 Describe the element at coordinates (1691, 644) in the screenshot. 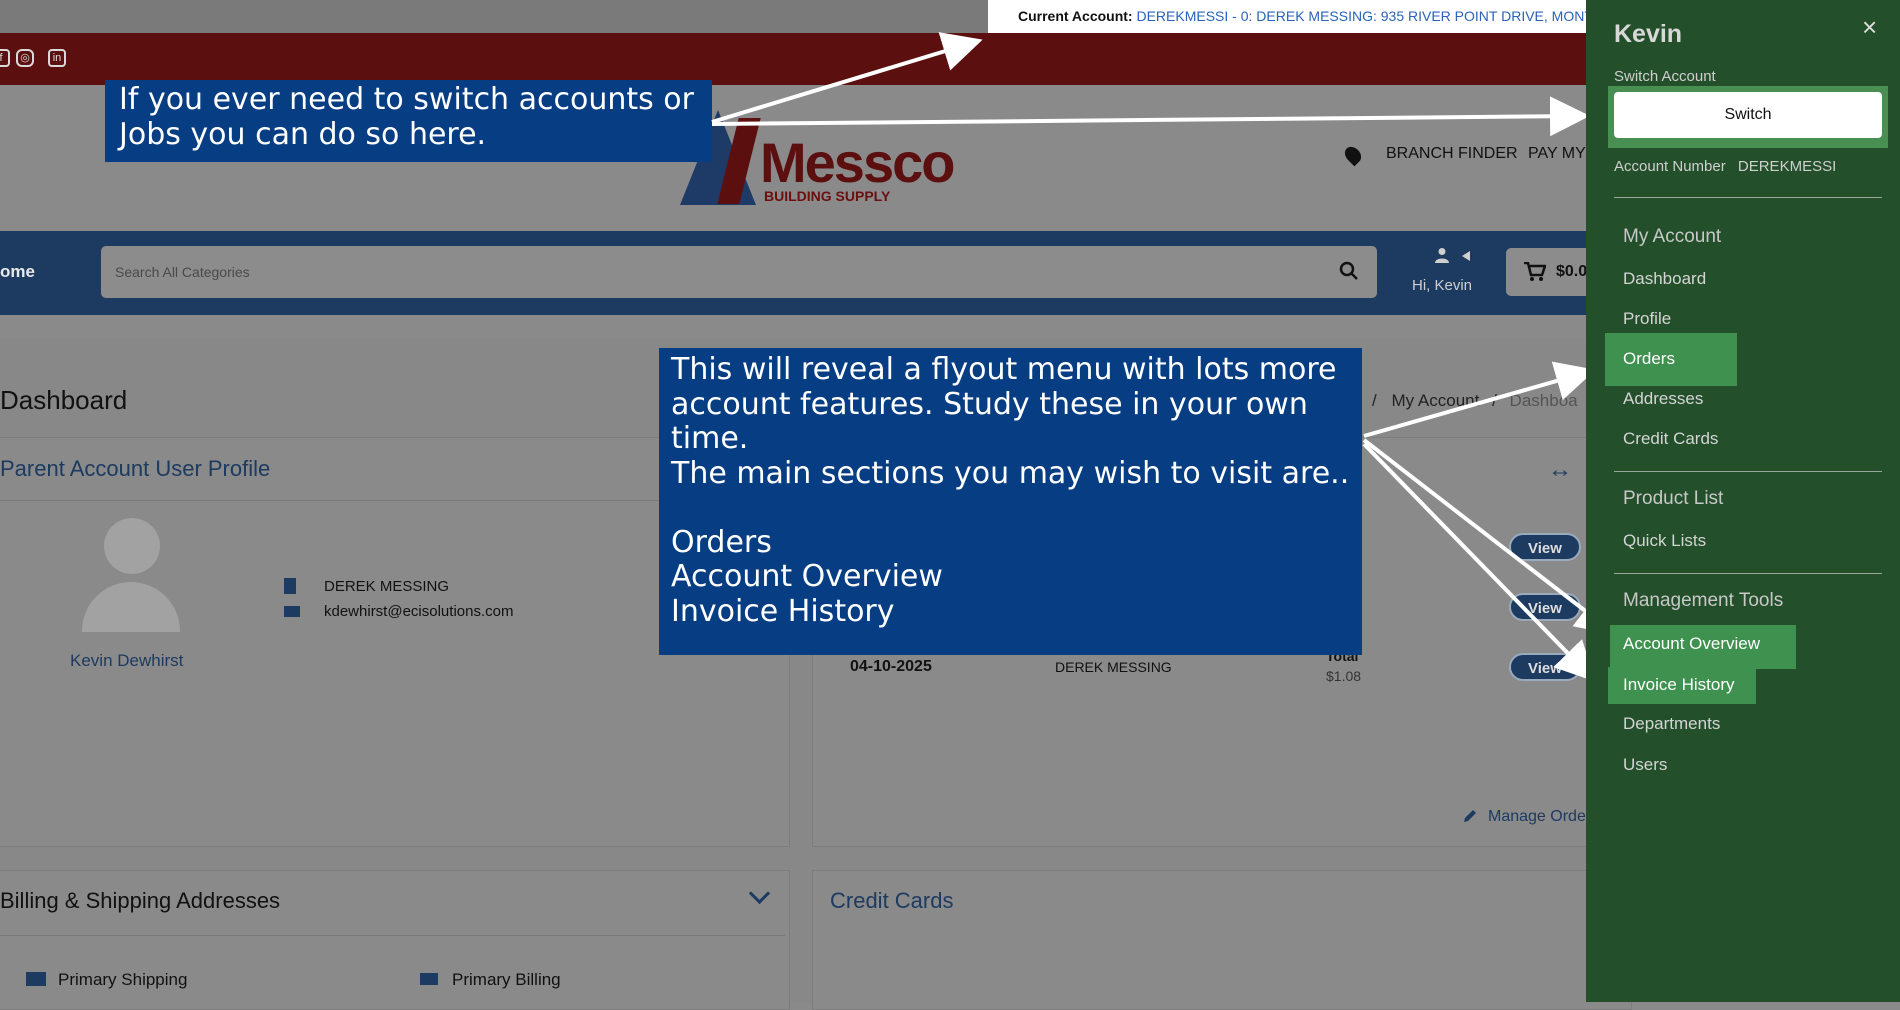

I see `flyout-item-account-overview: Account Overview` at that location.